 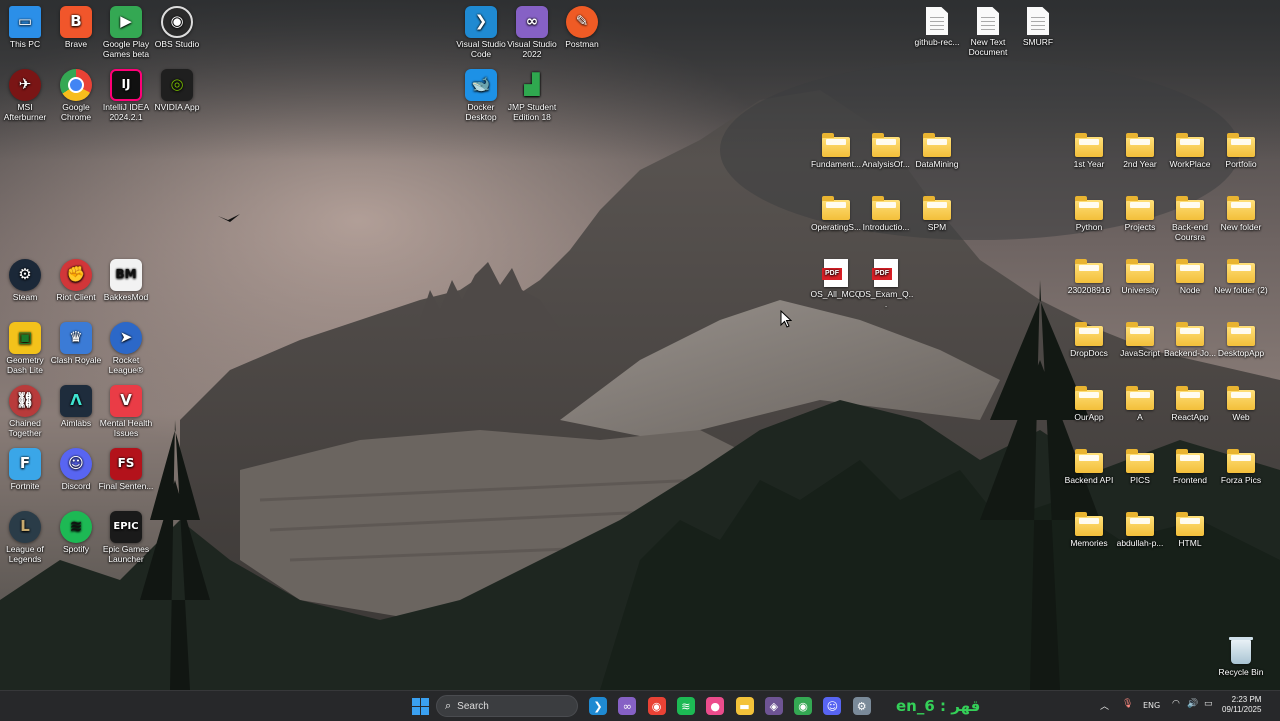 I want to click on show-hidden-icons-chevron-icon: ︿, so click(x=1104, y=705).